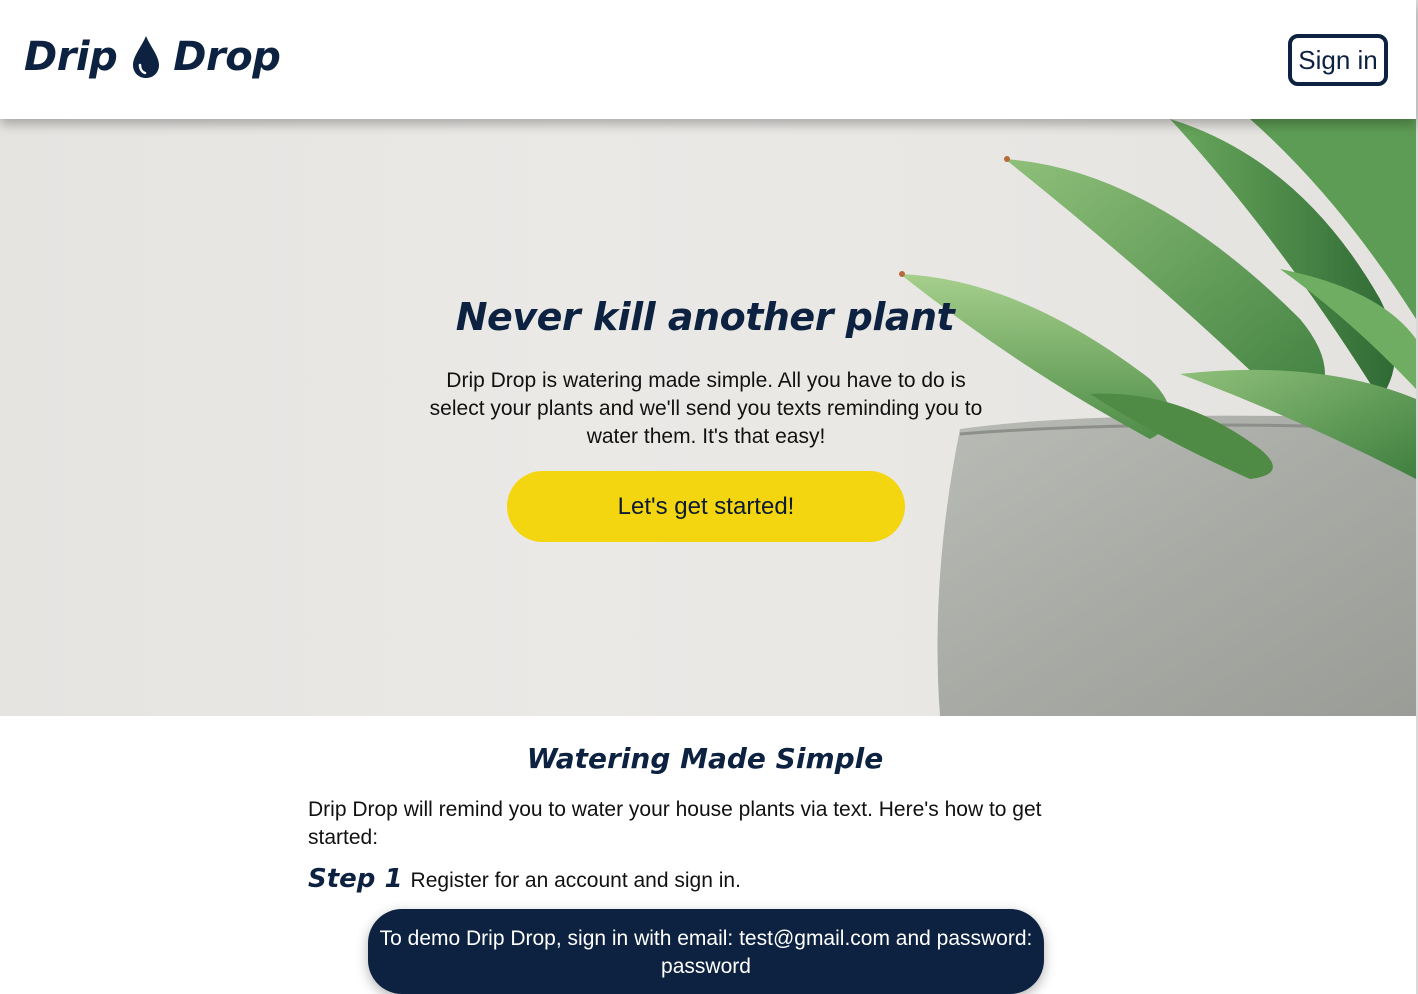 The image size is (1418, 994). Describe the element at coordinates (706, 506) in the screenshot. I see `get-started-button: Let's get started!` at that location.